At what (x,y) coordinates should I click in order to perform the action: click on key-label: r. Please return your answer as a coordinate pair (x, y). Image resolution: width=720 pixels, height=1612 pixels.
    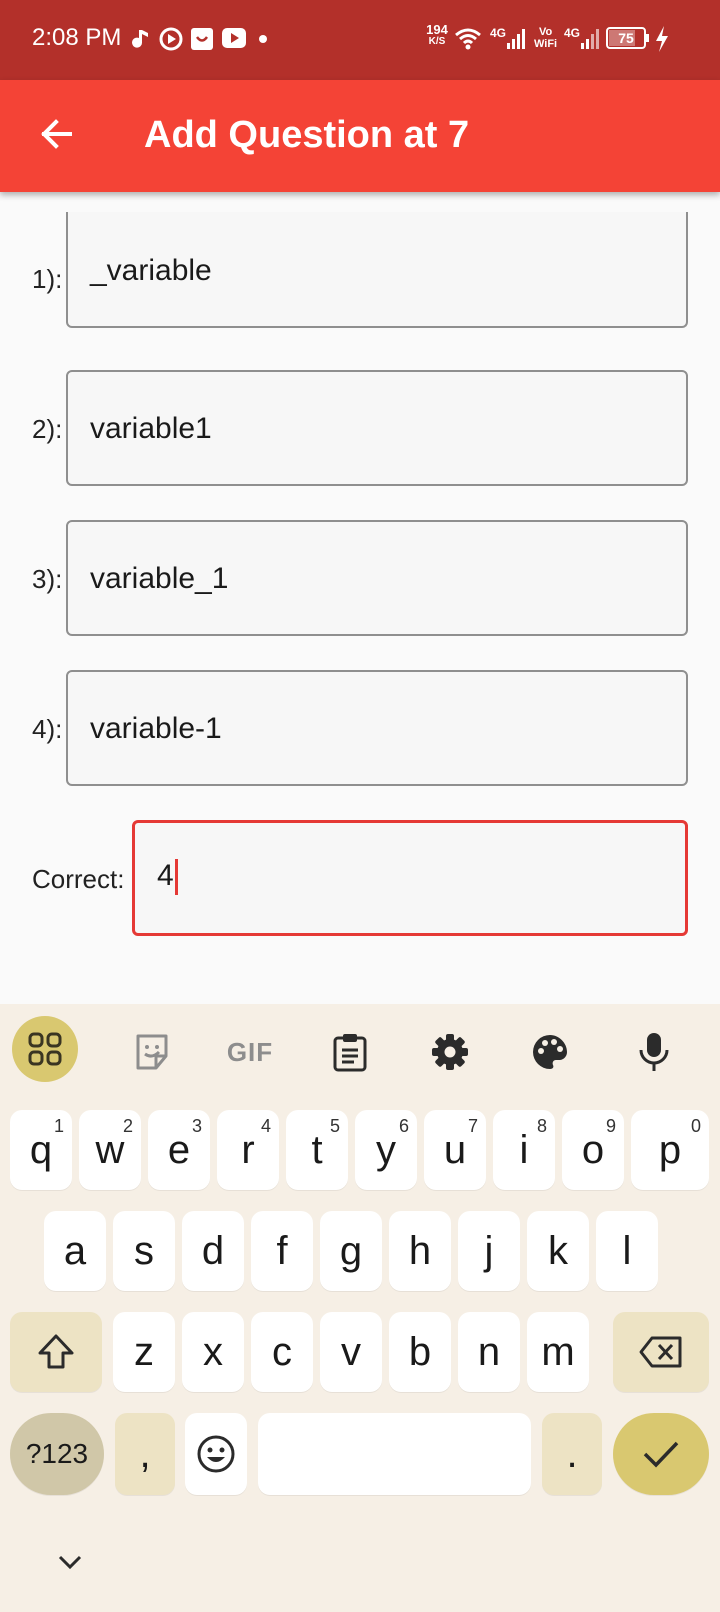
    Looking at the image, I should click on (248, 1149).